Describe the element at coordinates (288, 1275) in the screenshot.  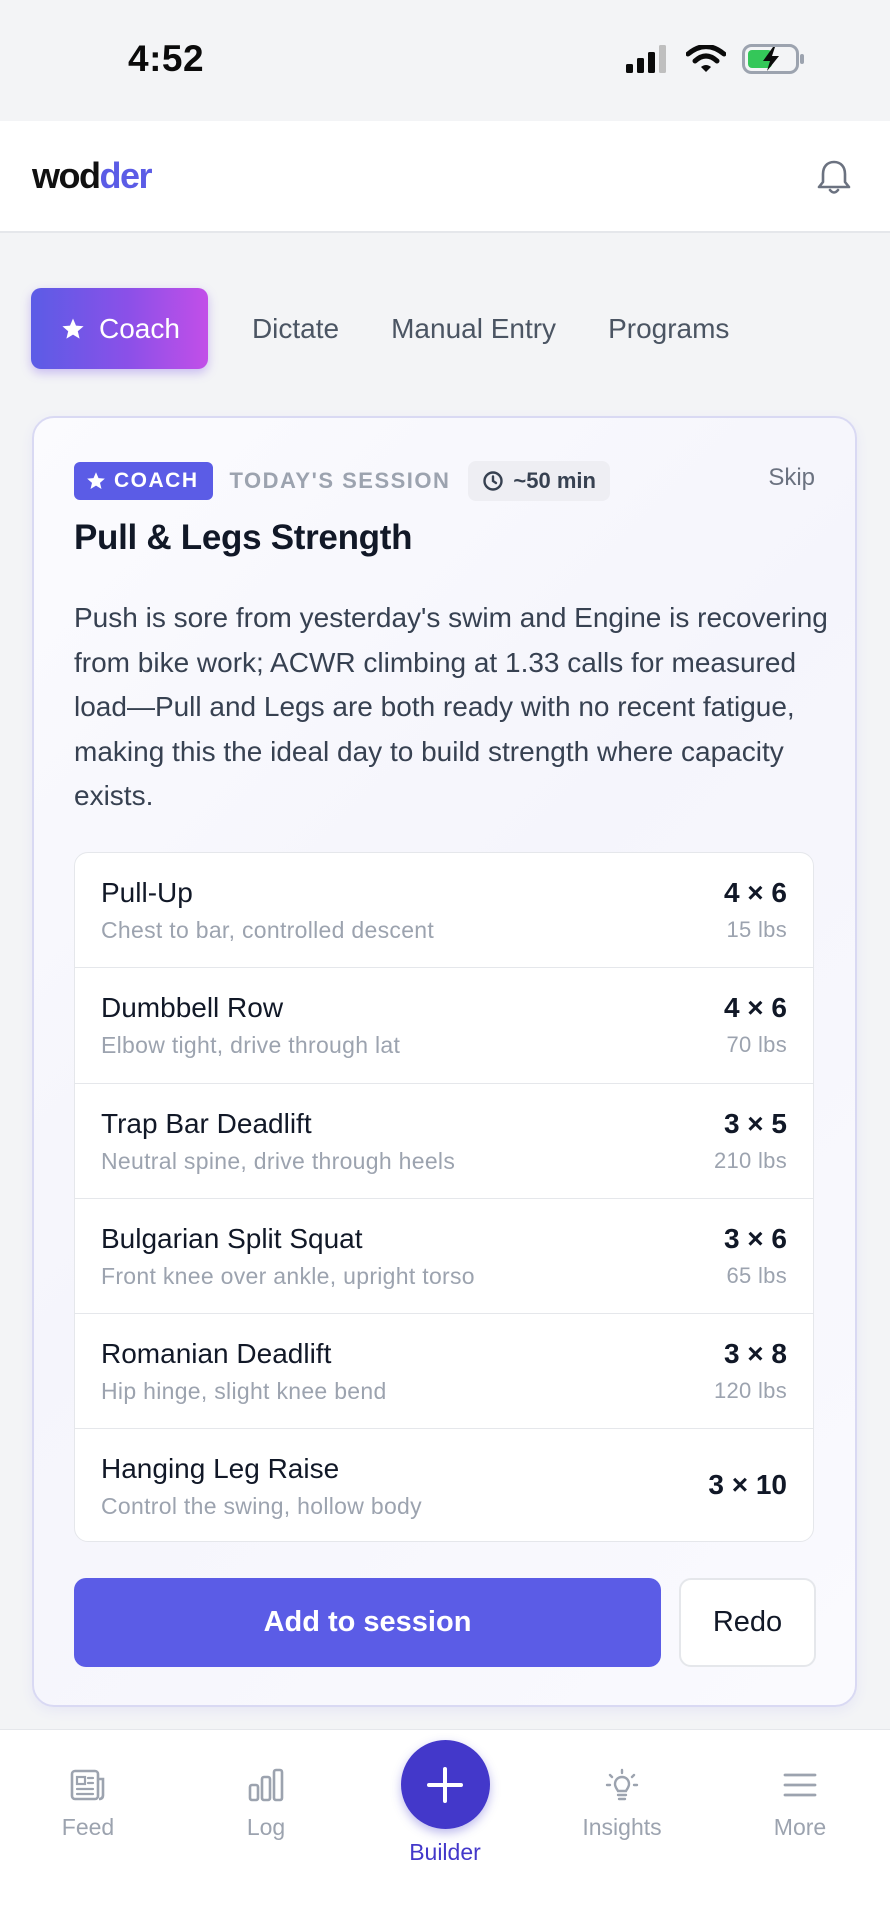
I see `exercise-cue: Front knee over ankle, upright torso` at that location.